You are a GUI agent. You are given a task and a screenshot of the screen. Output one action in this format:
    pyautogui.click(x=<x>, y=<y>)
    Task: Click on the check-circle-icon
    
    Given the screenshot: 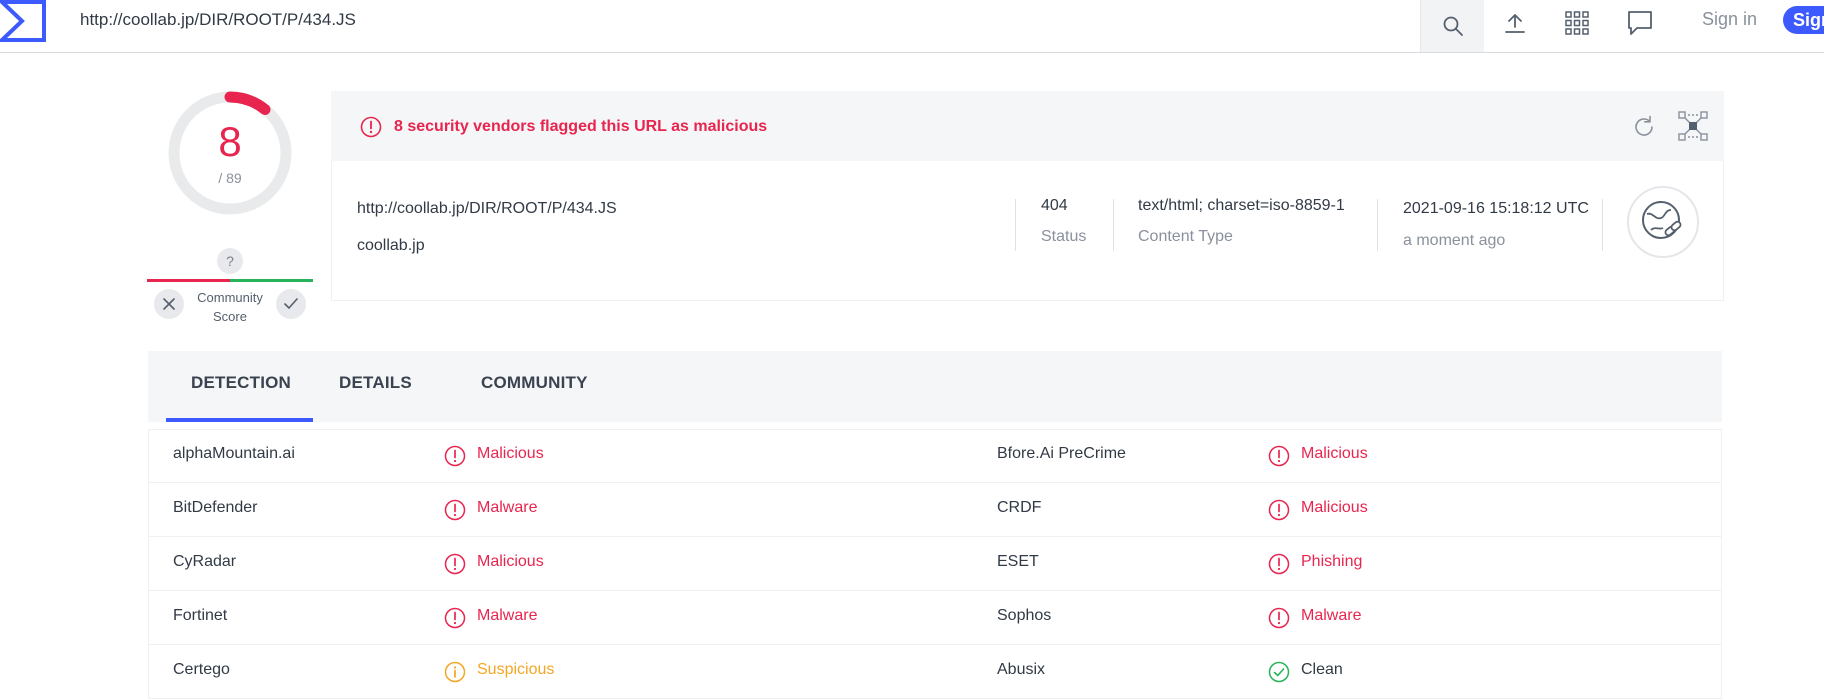 What is the action you would take?
    pyautogui.click(x=1279, y=672)
    